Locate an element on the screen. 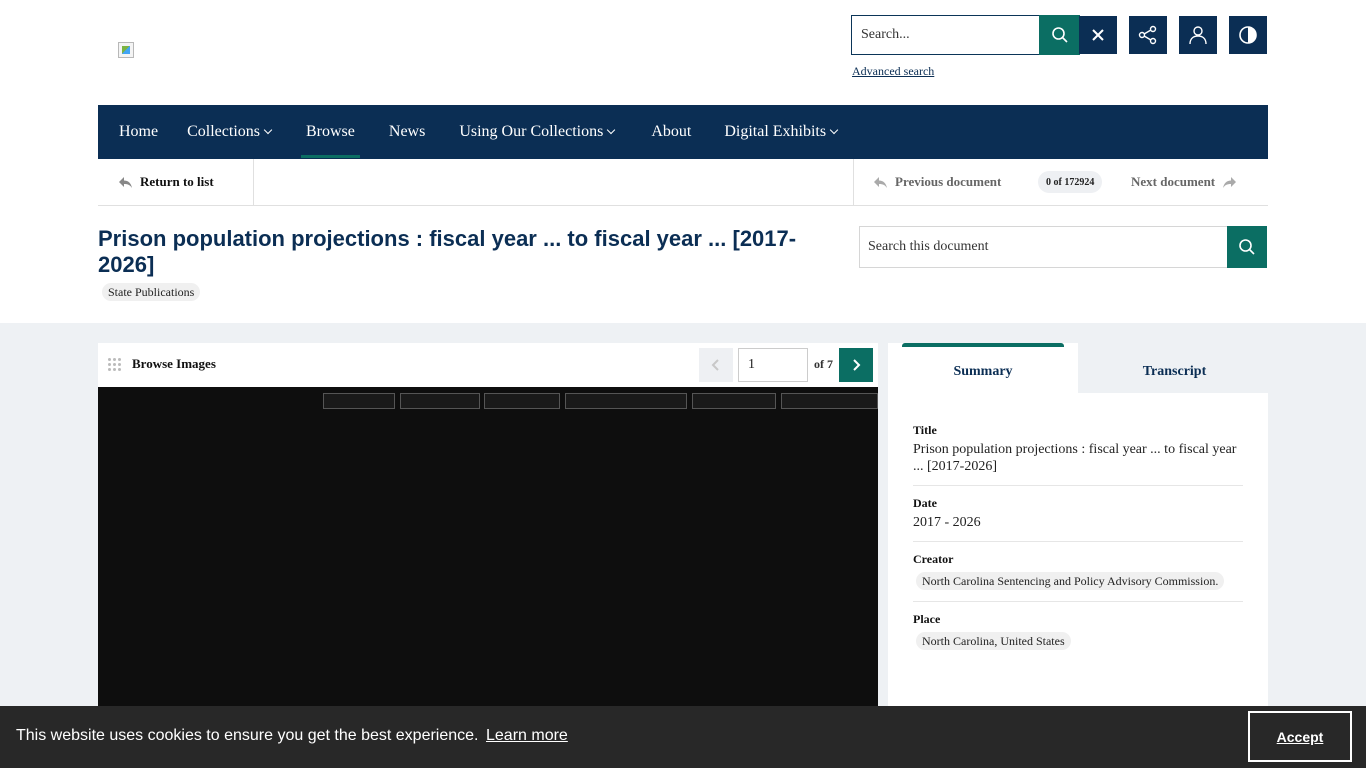 The width and height of the screenshot is (1366, 768). collection-tag: State Publications is located at coordinates (151, 292).